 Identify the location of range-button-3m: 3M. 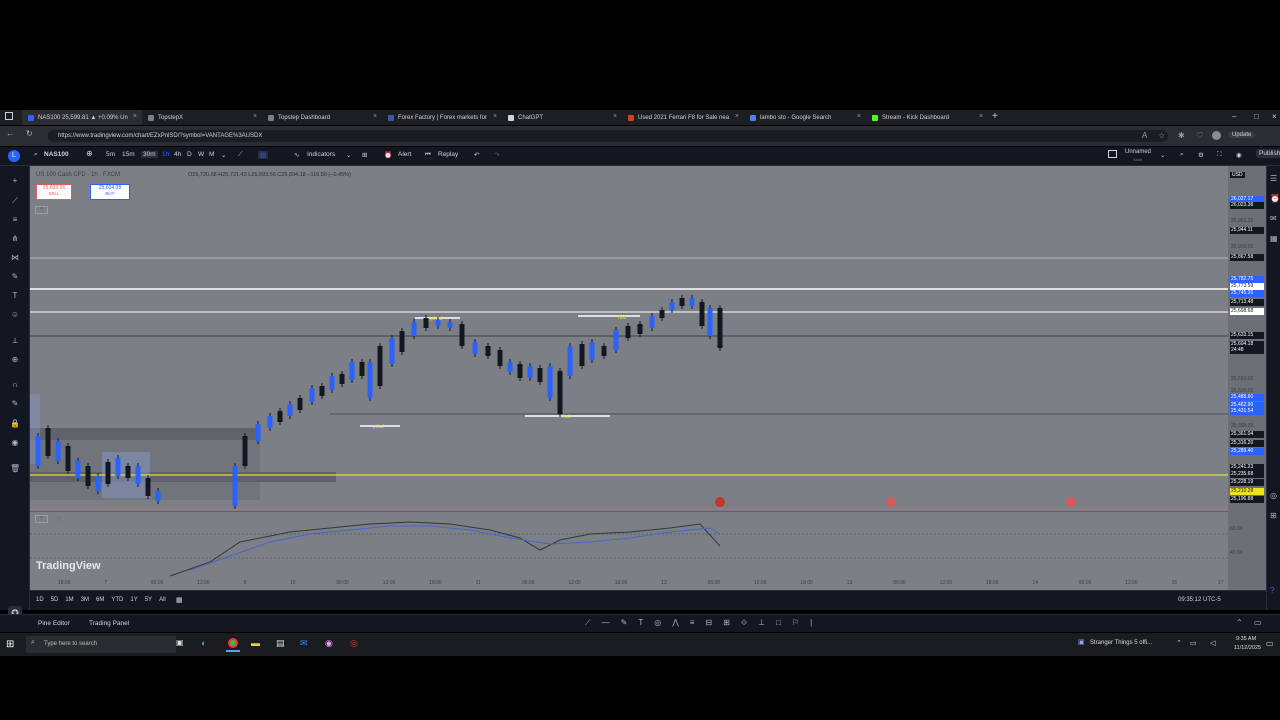
(85, 600).